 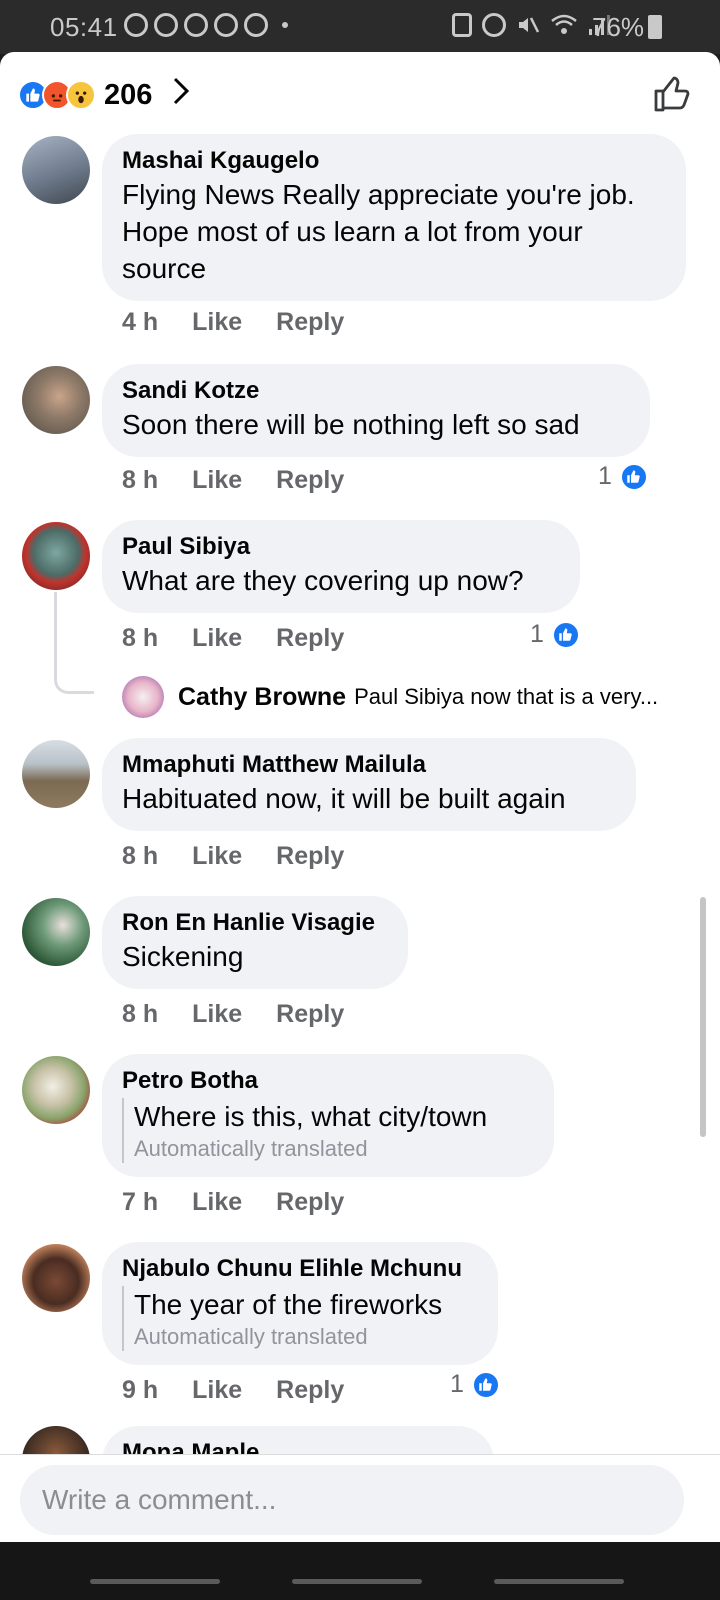 I want to click on comment-author: Ron En Hanlie Visagie, so click(x=255, y=923).